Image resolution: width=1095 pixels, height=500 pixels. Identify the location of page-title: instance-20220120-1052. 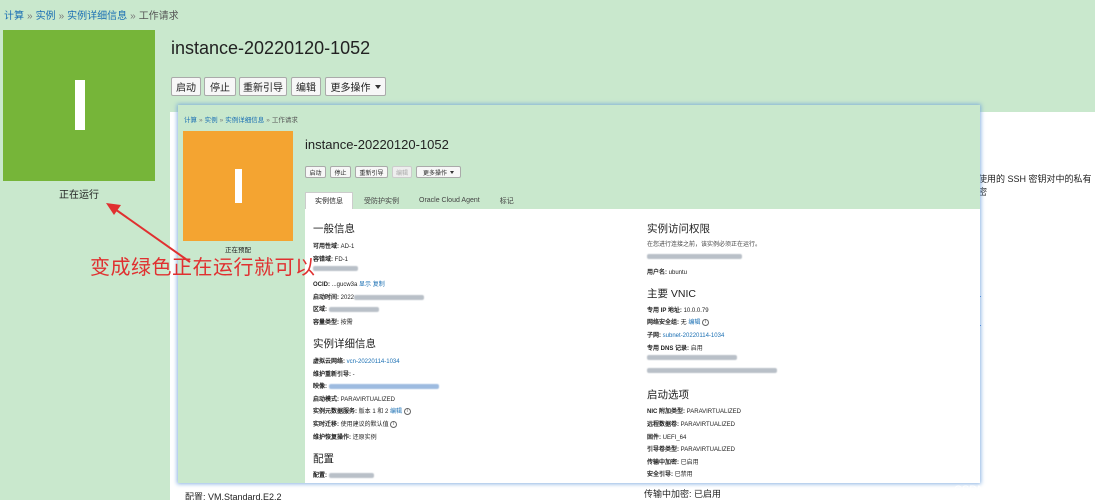
(271, 48).